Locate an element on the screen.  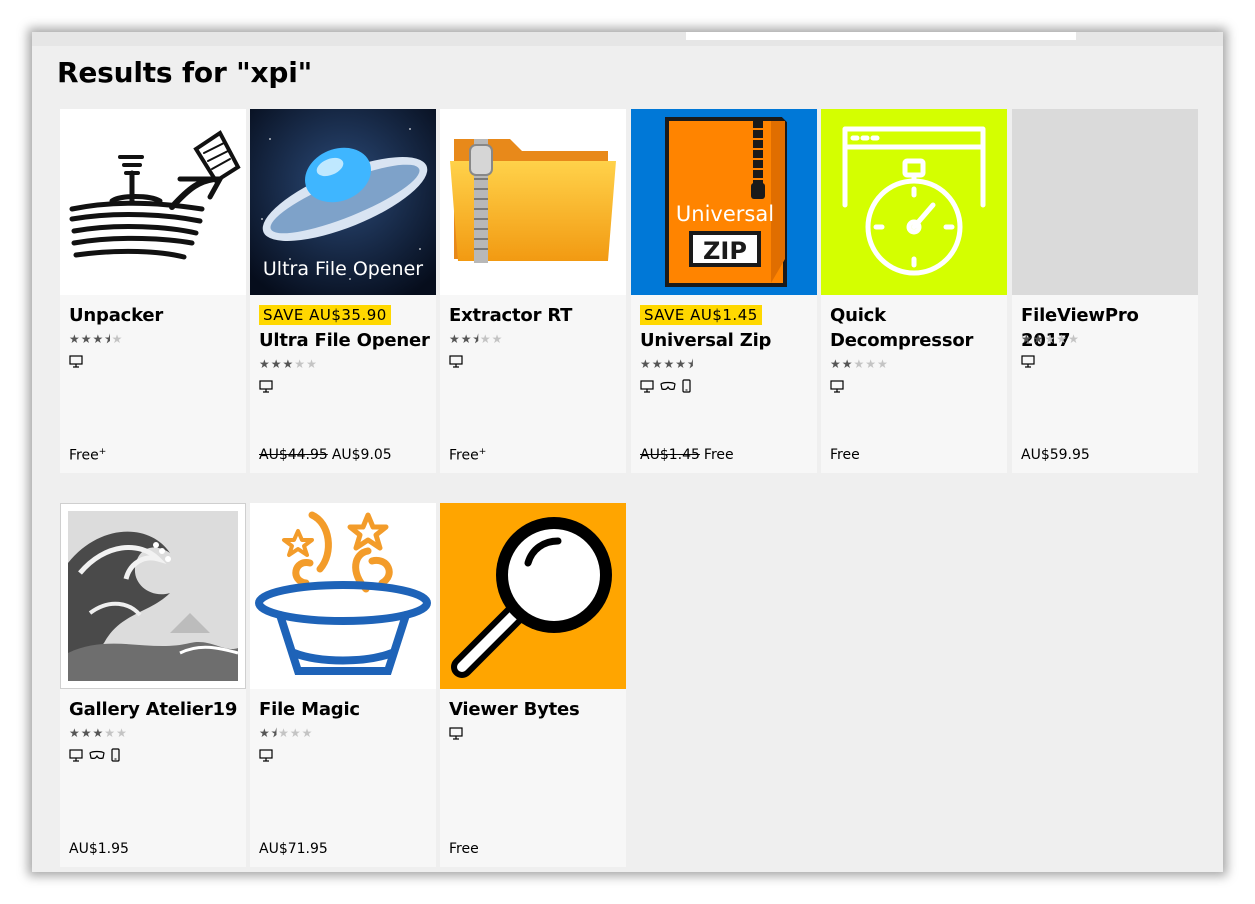
app-card-file-magic: File Magic ★⯨★★★ AU$71.95 is located at coordinates (343, 685).